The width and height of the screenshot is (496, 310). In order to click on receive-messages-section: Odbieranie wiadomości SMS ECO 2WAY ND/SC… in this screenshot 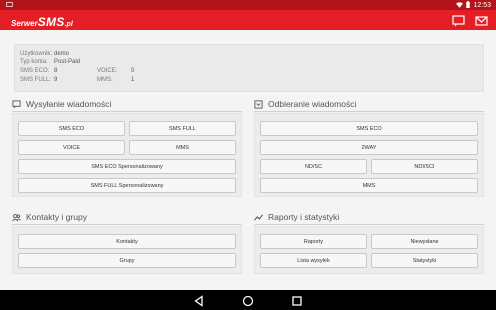, I will do `click(369, 149)`.